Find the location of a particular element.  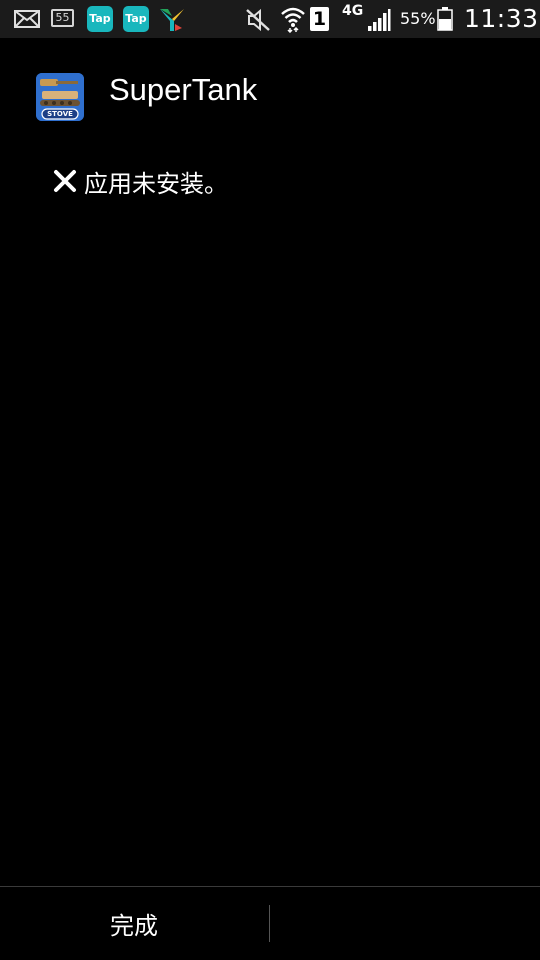

wifi-icon is located at coordinates (293, 20).